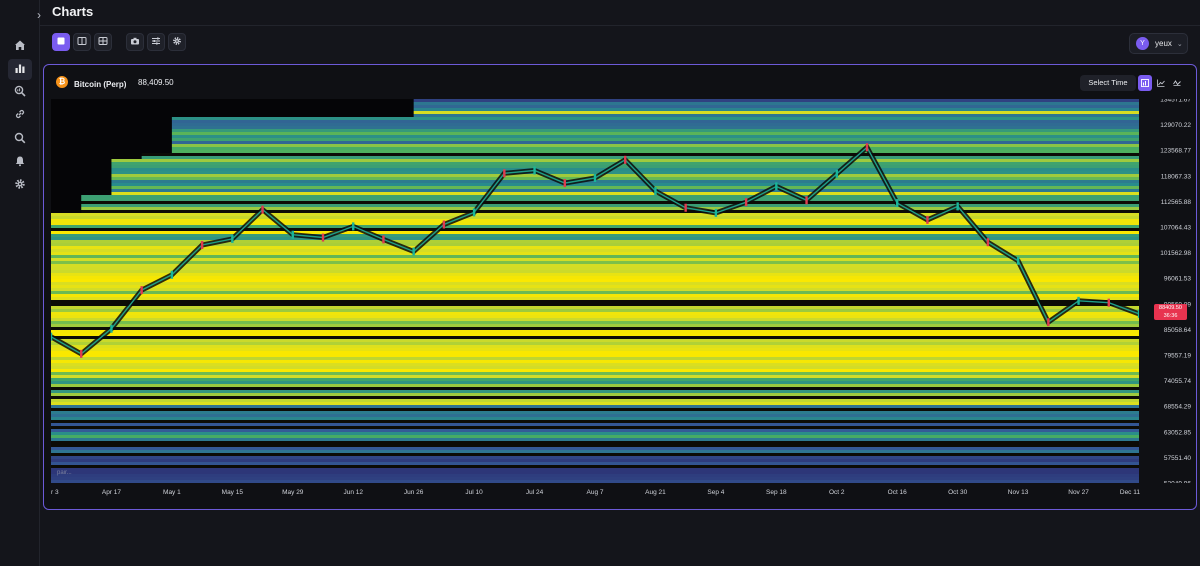  I want to click on y-tick-label: 123568.77, so click(1175, 151).